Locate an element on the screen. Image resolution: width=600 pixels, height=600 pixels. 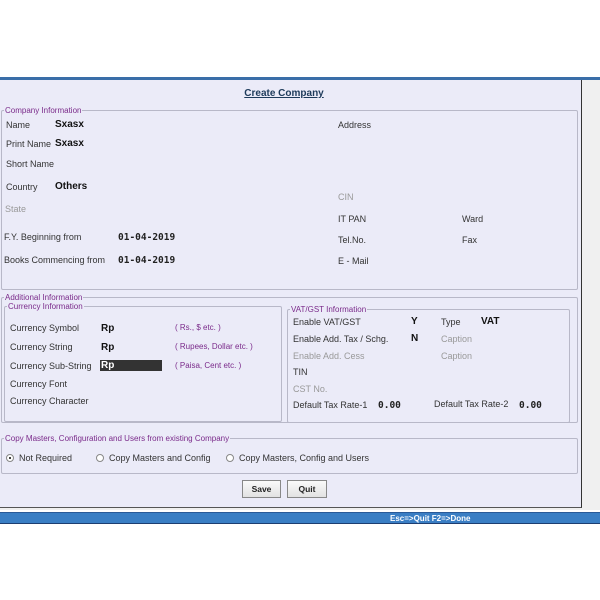
radio-not-required: Not Required is located at coordinates (39, 458).